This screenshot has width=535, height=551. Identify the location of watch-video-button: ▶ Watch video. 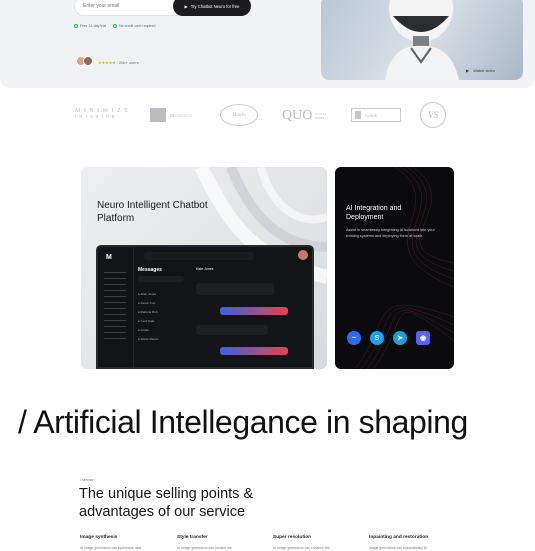
(480, 70).